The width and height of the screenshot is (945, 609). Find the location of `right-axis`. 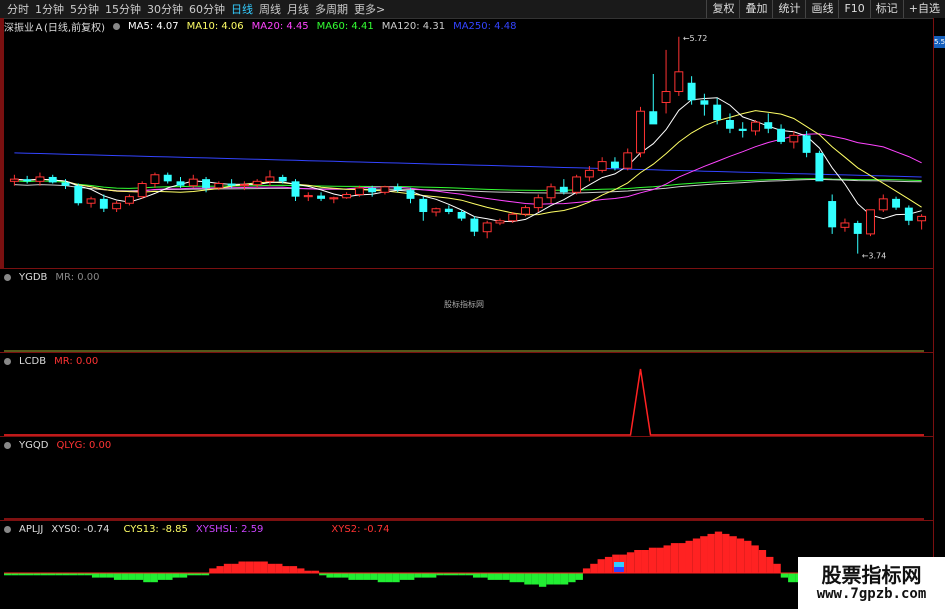

right-axis is located at coordinates (939, 313).